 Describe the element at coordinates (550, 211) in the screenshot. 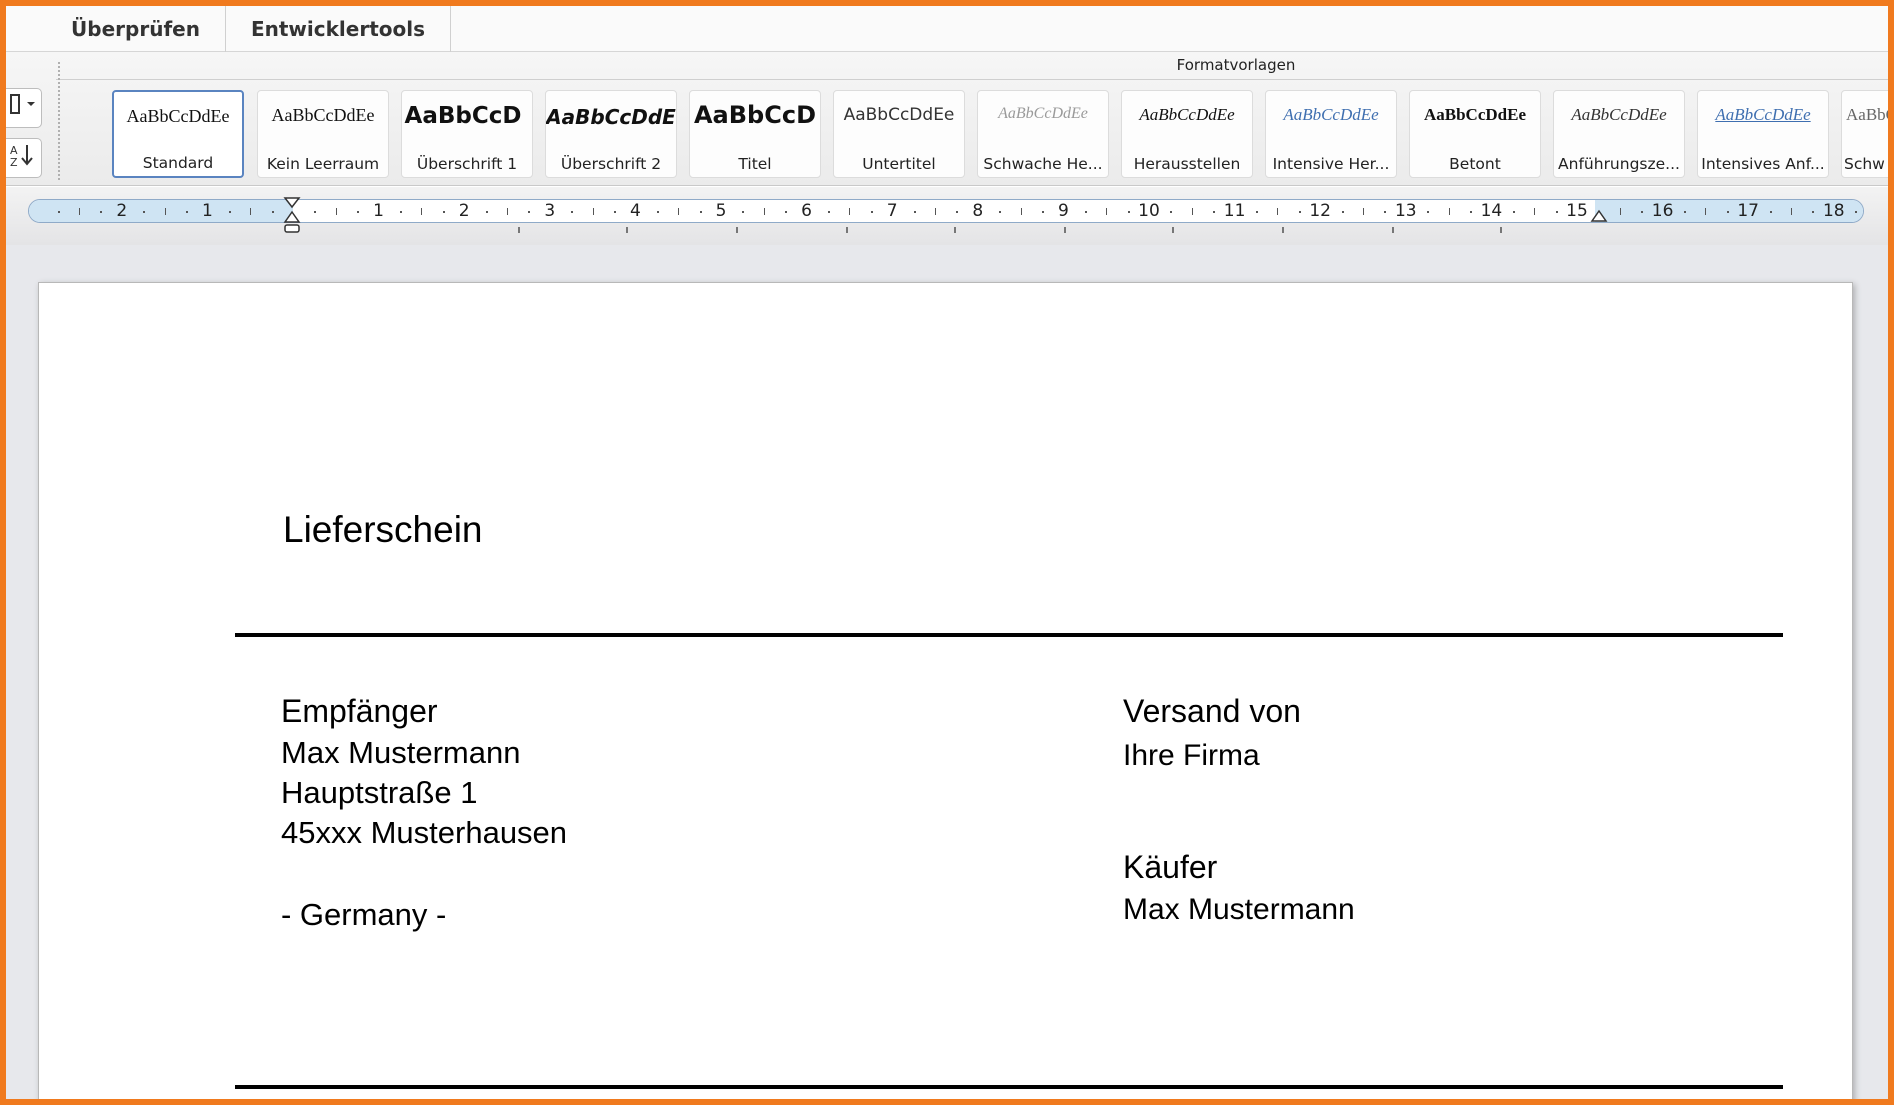

I see `ruler-number: 3` at that location.